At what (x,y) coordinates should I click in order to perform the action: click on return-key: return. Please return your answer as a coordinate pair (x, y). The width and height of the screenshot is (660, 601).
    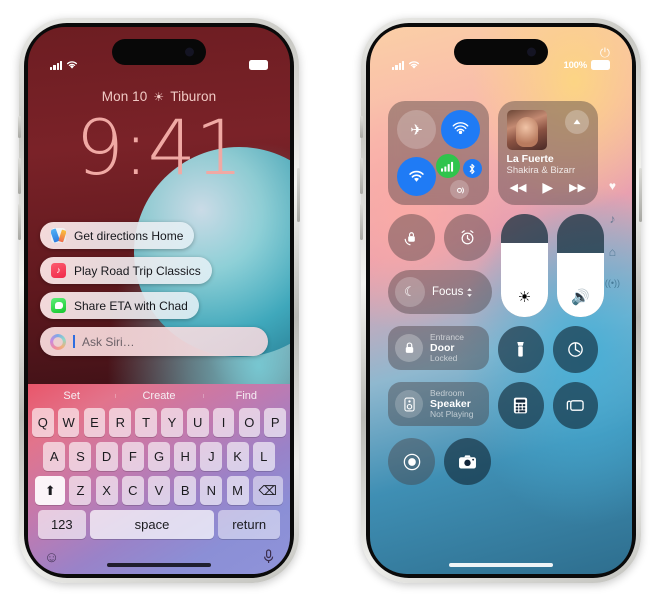
    Looking at the image, I should click on (249, 524).